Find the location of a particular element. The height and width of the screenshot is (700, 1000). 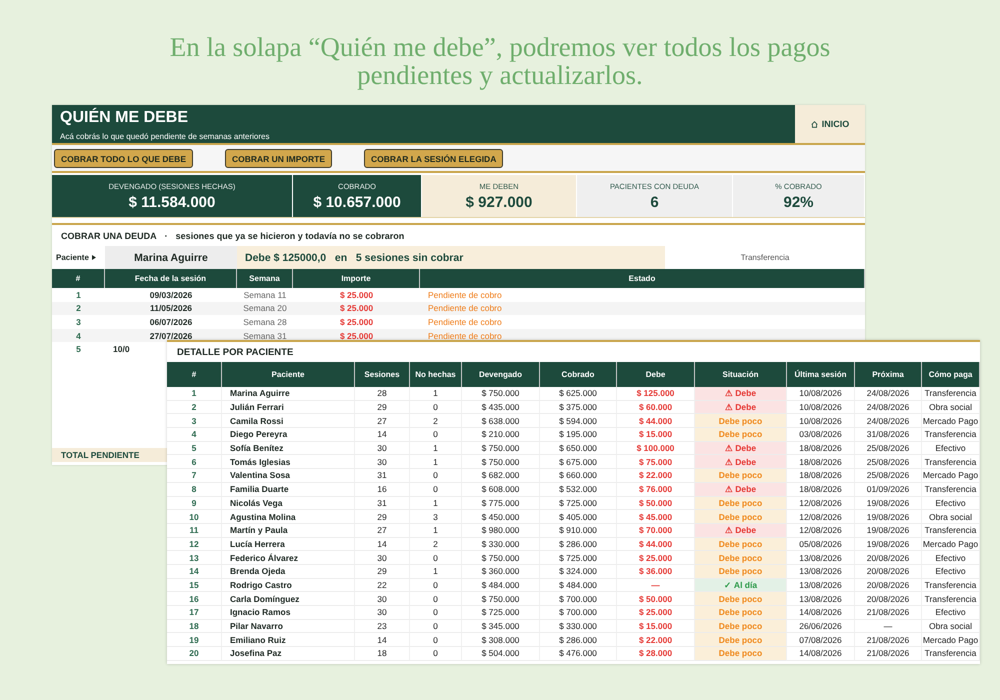

home-button: INICIO is located at coordinates (830, 124).